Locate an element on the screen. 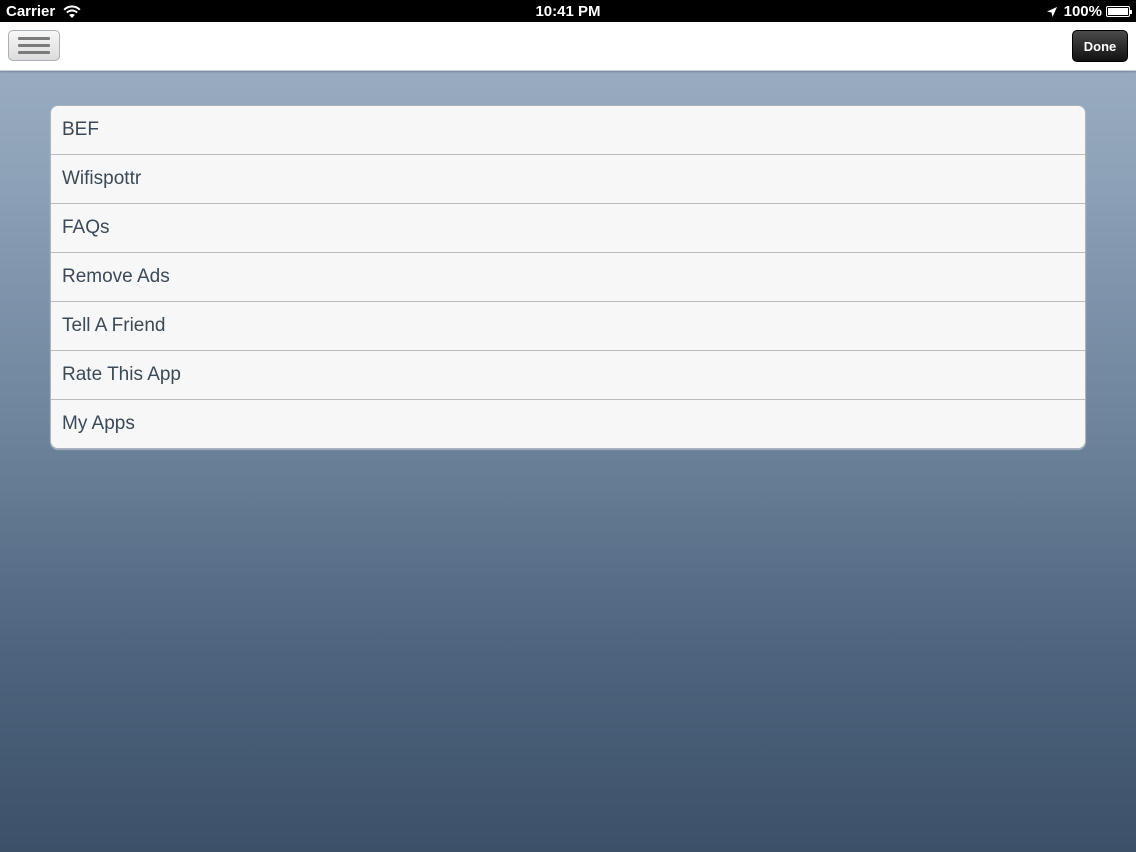 The height and width of the screenshot is (852, 1136). location-arrow-icon is located at coordinates (1051, 11).